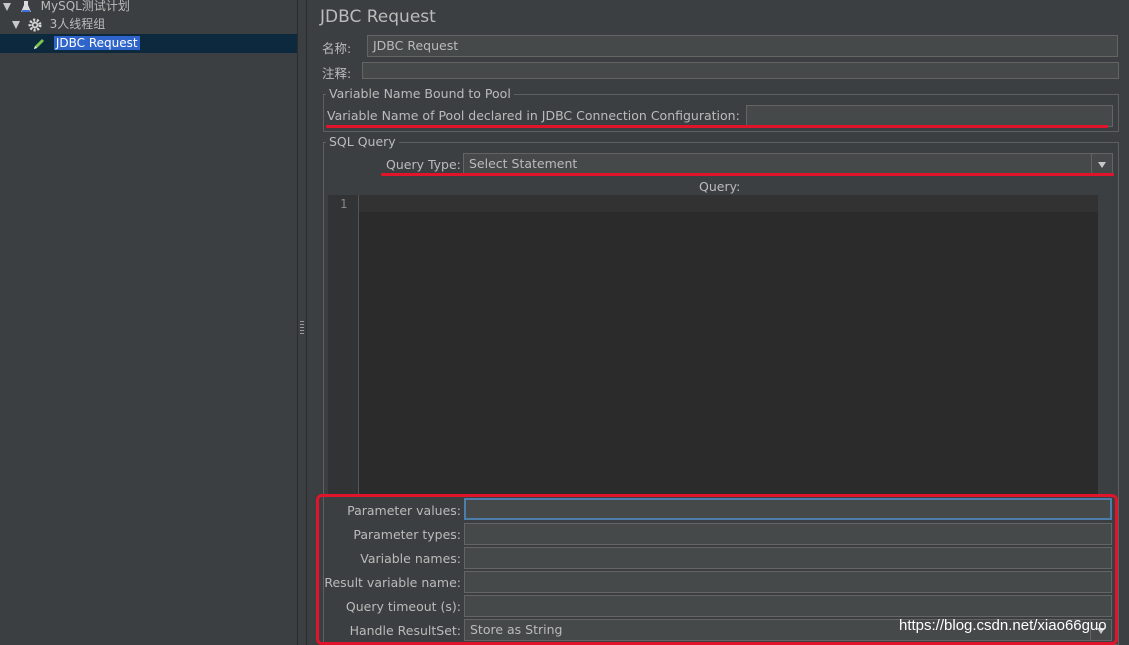  What do you see at coordinates (39, 43) in the screenshot?
I see `pencil-icon` at bounding box center [39, 43].